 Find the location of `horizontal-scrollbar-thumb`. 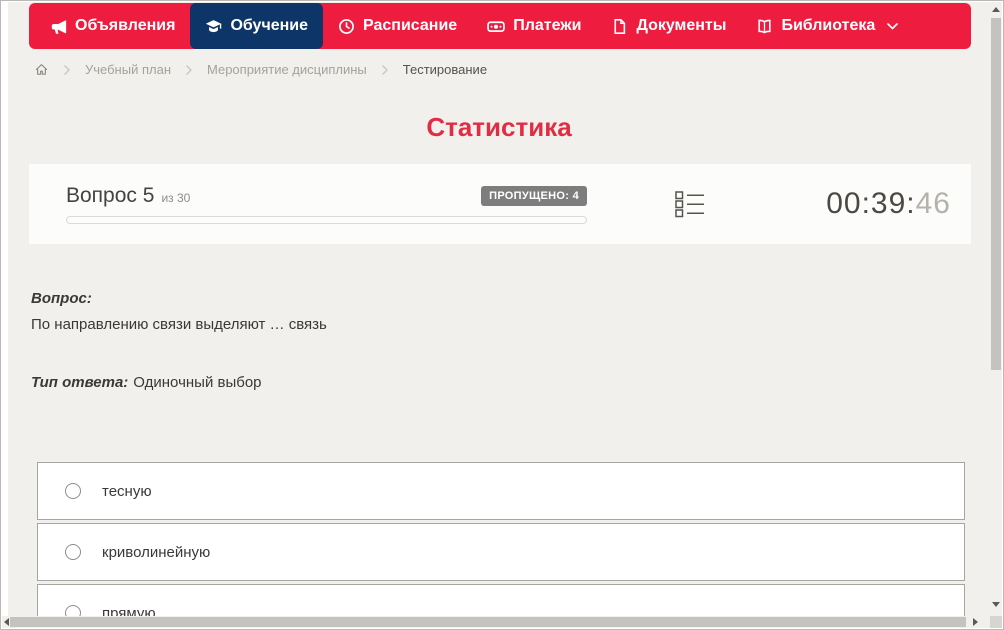

horizontal-scrollbar-thumb is located at coordinates (488, 622).